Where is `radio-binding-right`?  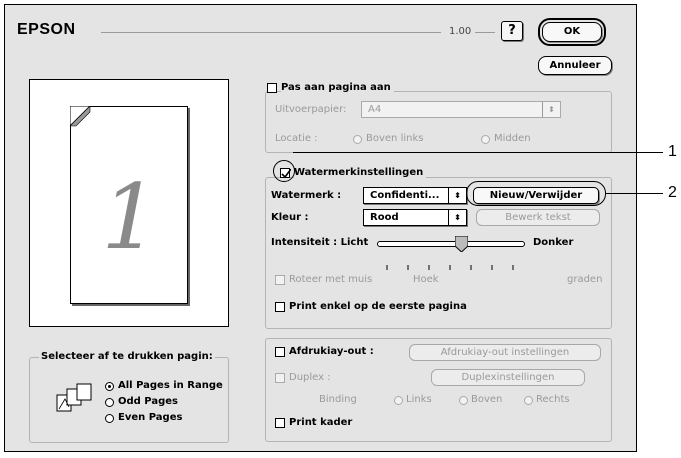
radio-binding-right is located at coordinates (528, 400).